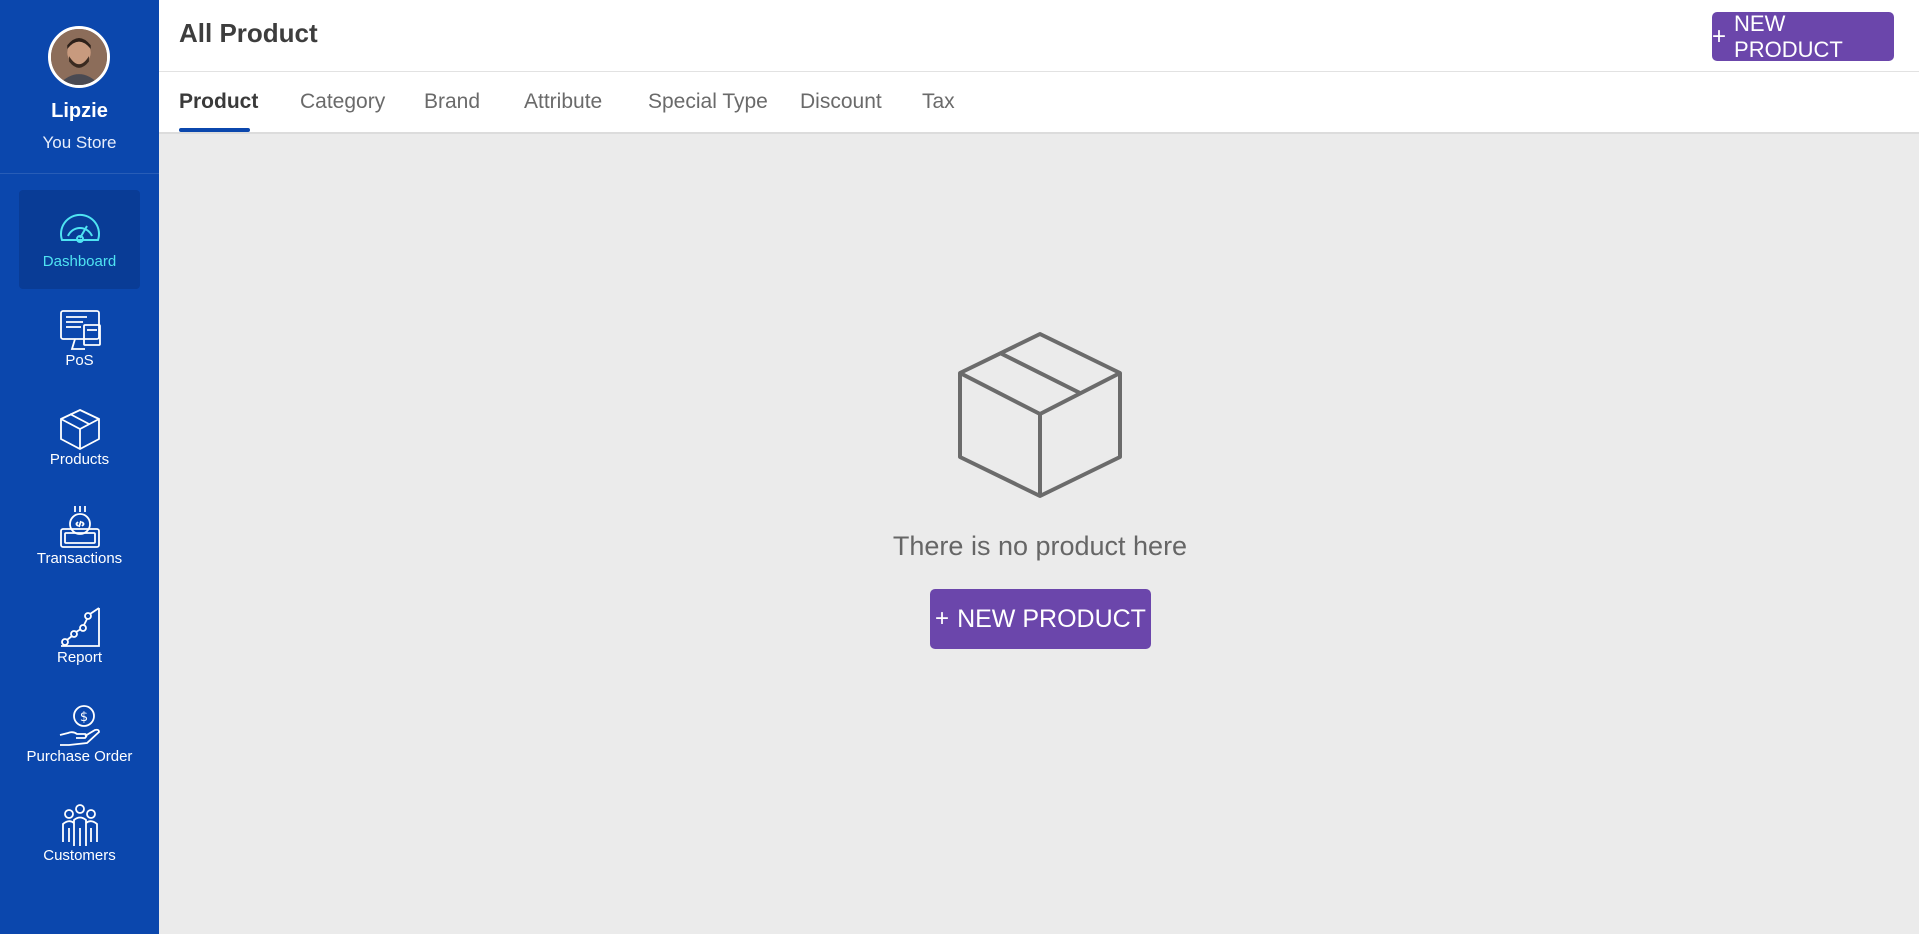  What do you see at coordinates (79, 756) in the screenshot?
I see `sidebar-item-label: Purchase Order` at bounding box center [79, 756].